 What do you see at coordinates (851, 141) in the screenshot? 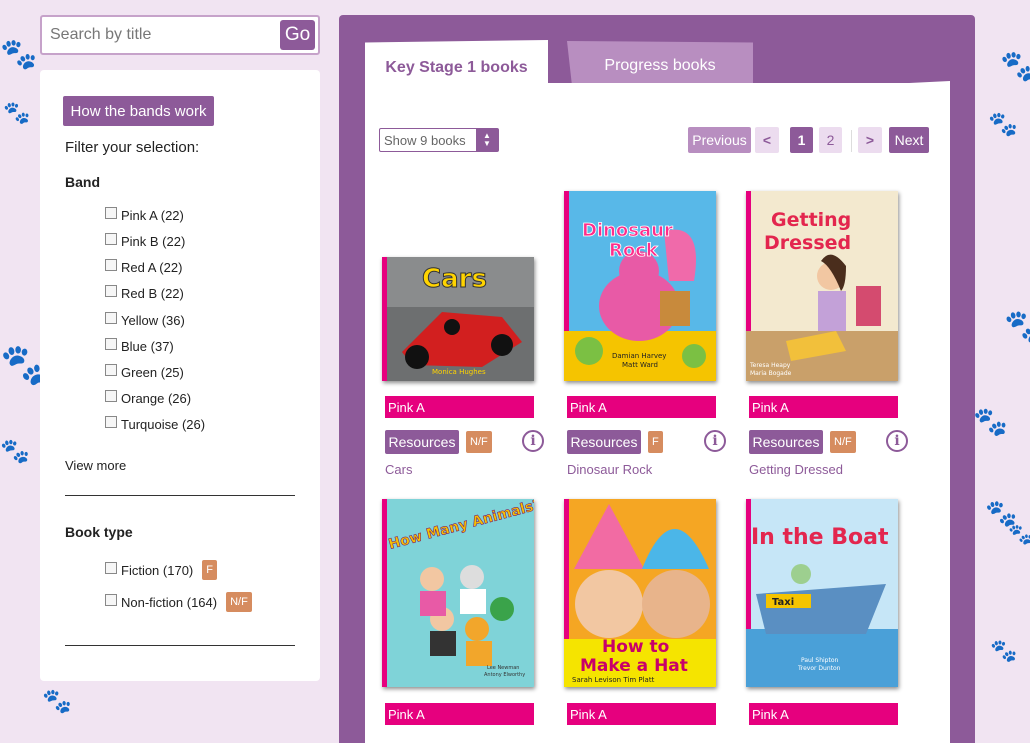
I see `pager-separator` at bounding box center [851, 141].